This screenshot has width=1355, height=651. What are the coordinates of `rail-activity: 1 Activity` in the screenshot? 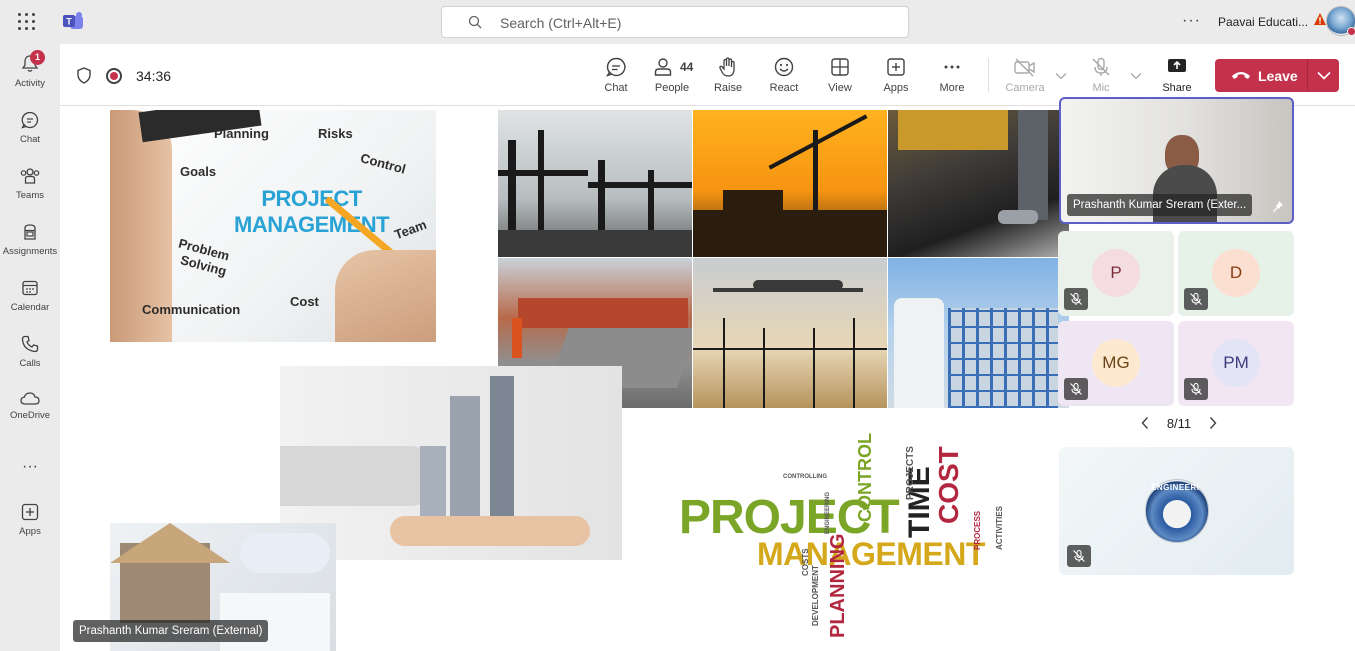 It's located at (30, 78).